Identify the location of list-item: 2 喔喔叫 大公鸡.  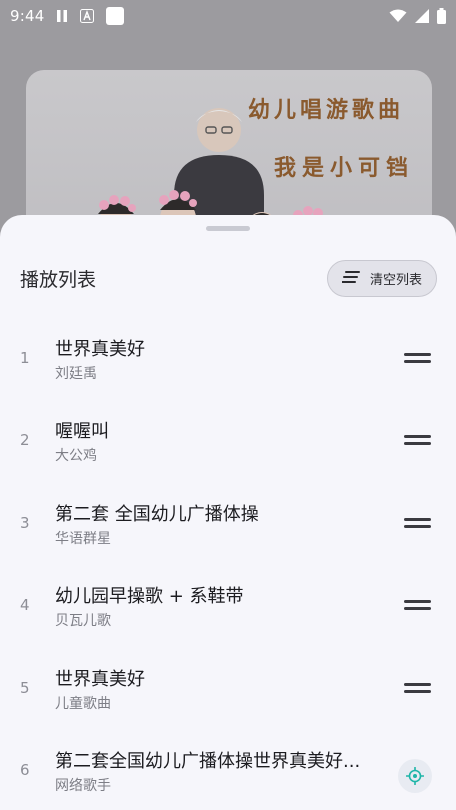
(228, 438).